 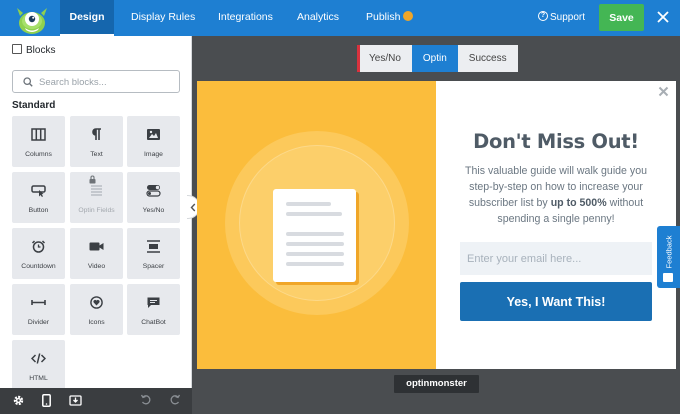 I want to click on sidebar-title-label: Blocks, so click(x=41, y=50).